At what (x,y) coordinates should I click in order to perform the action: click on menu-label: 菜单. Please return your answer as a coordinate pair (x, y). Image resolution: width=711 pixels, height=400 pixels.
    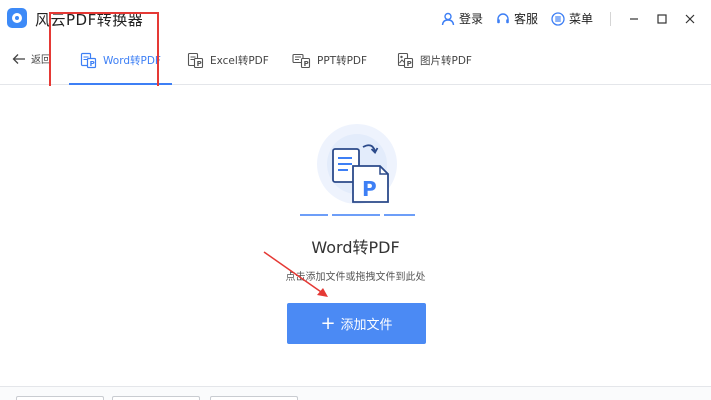
    Looking at the image, I should click on (580, 19).